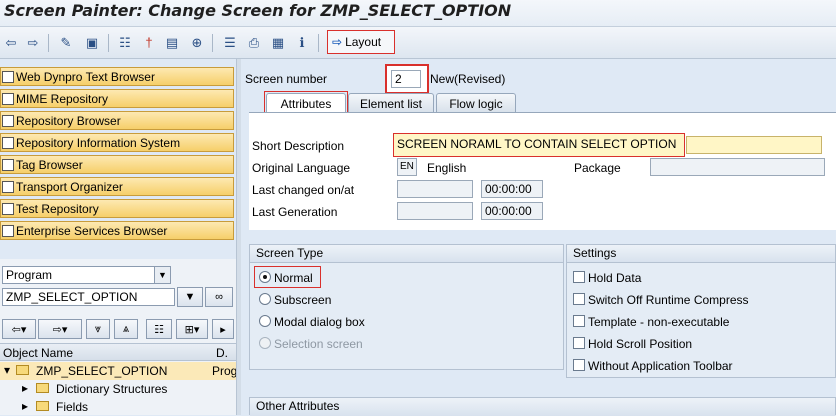 The width and height of the screenshot is (836, 416). Describe the element at coordinates (435, 211) in the screenshot. I see `last-generation-date` at that location.